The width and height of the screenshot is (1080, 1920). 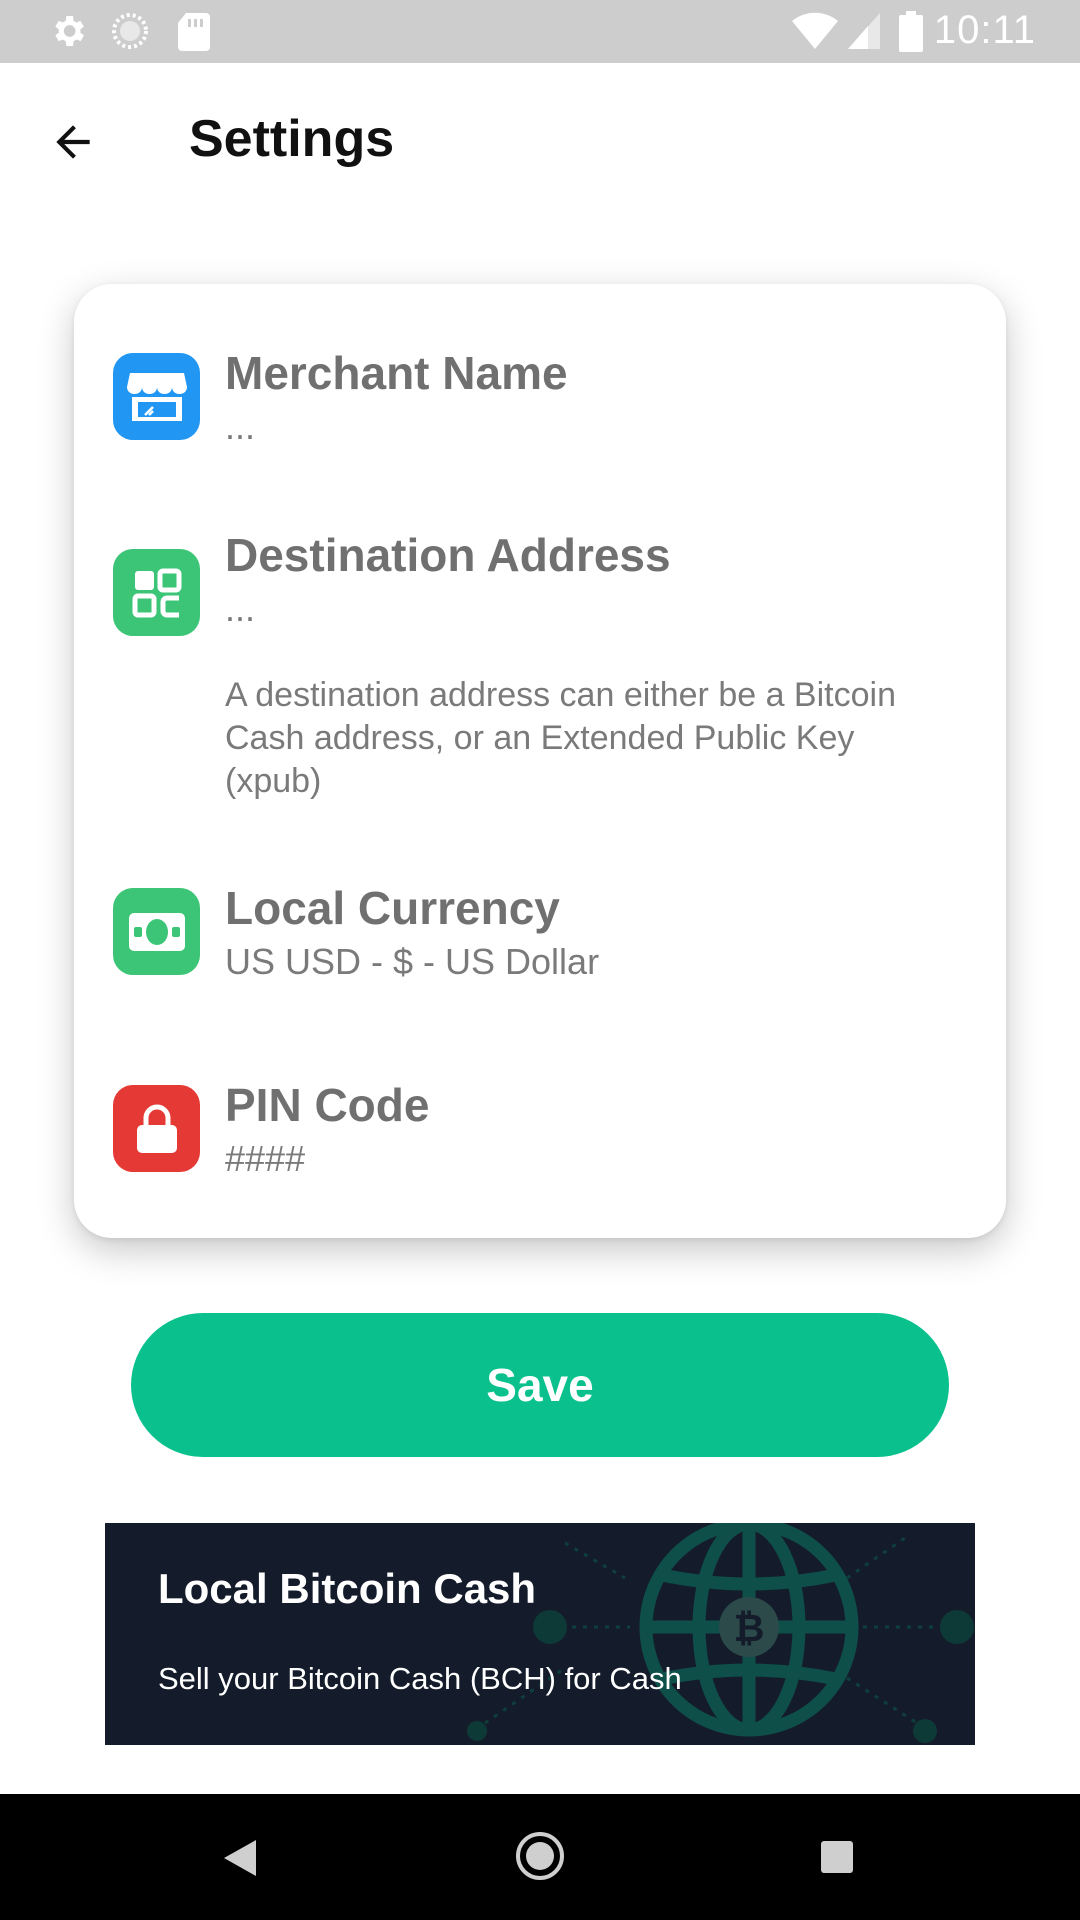 What do you see at coordinates (130, 31) in the screenshot?
I see `loading-icon` at bounding box center [130, 31].